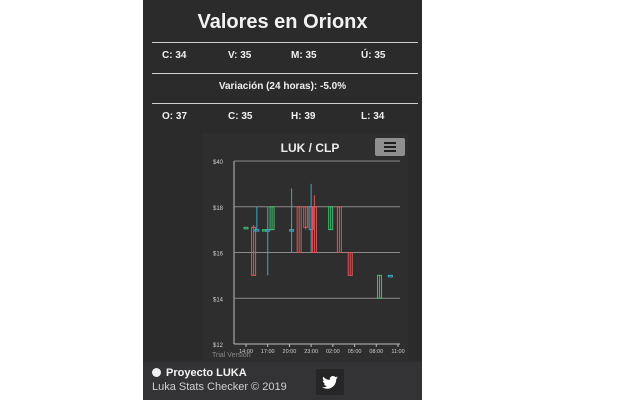 This screenshot has height=400, width=640. I want to click on y-tick-label: $18, so click(218, 209).